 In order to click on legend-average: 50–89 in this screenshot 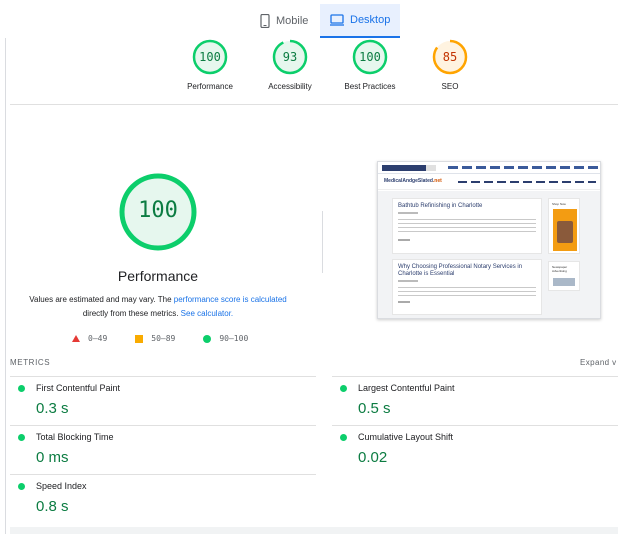, I will do `click(155, 338)`.